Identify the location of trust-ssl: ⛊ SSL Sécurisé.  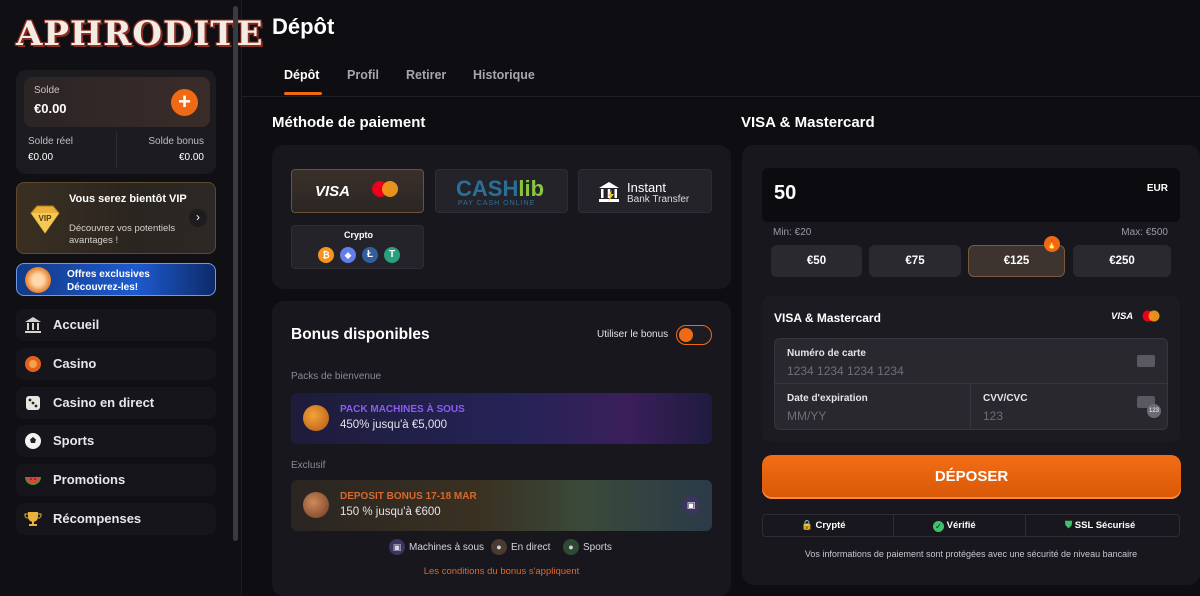
(1100, 525).